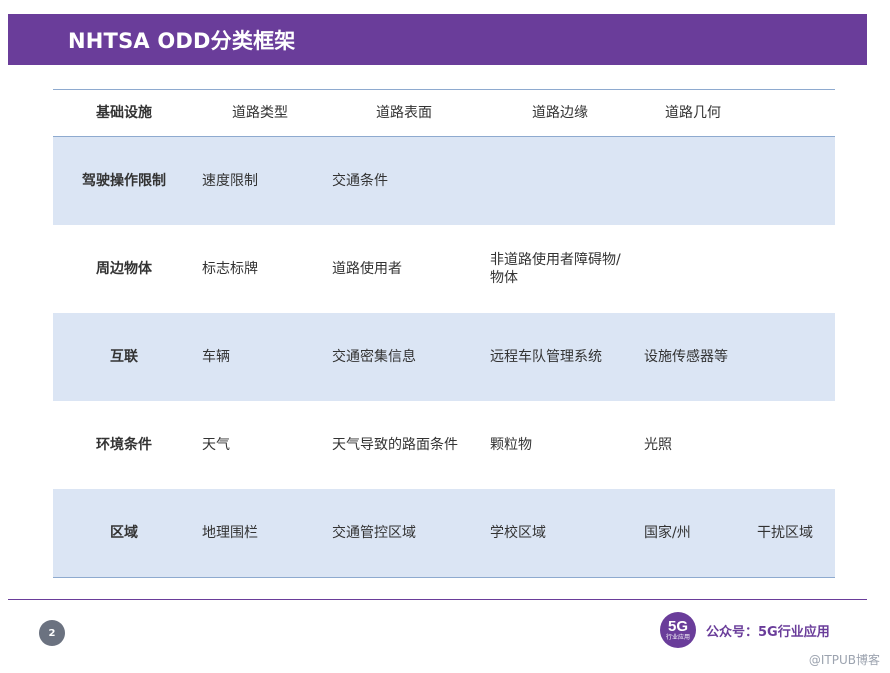  Describe the element at coordinates (182, 40) in the screenshot. I see `slide-title: NHTSA ODD分类框架` at that location.